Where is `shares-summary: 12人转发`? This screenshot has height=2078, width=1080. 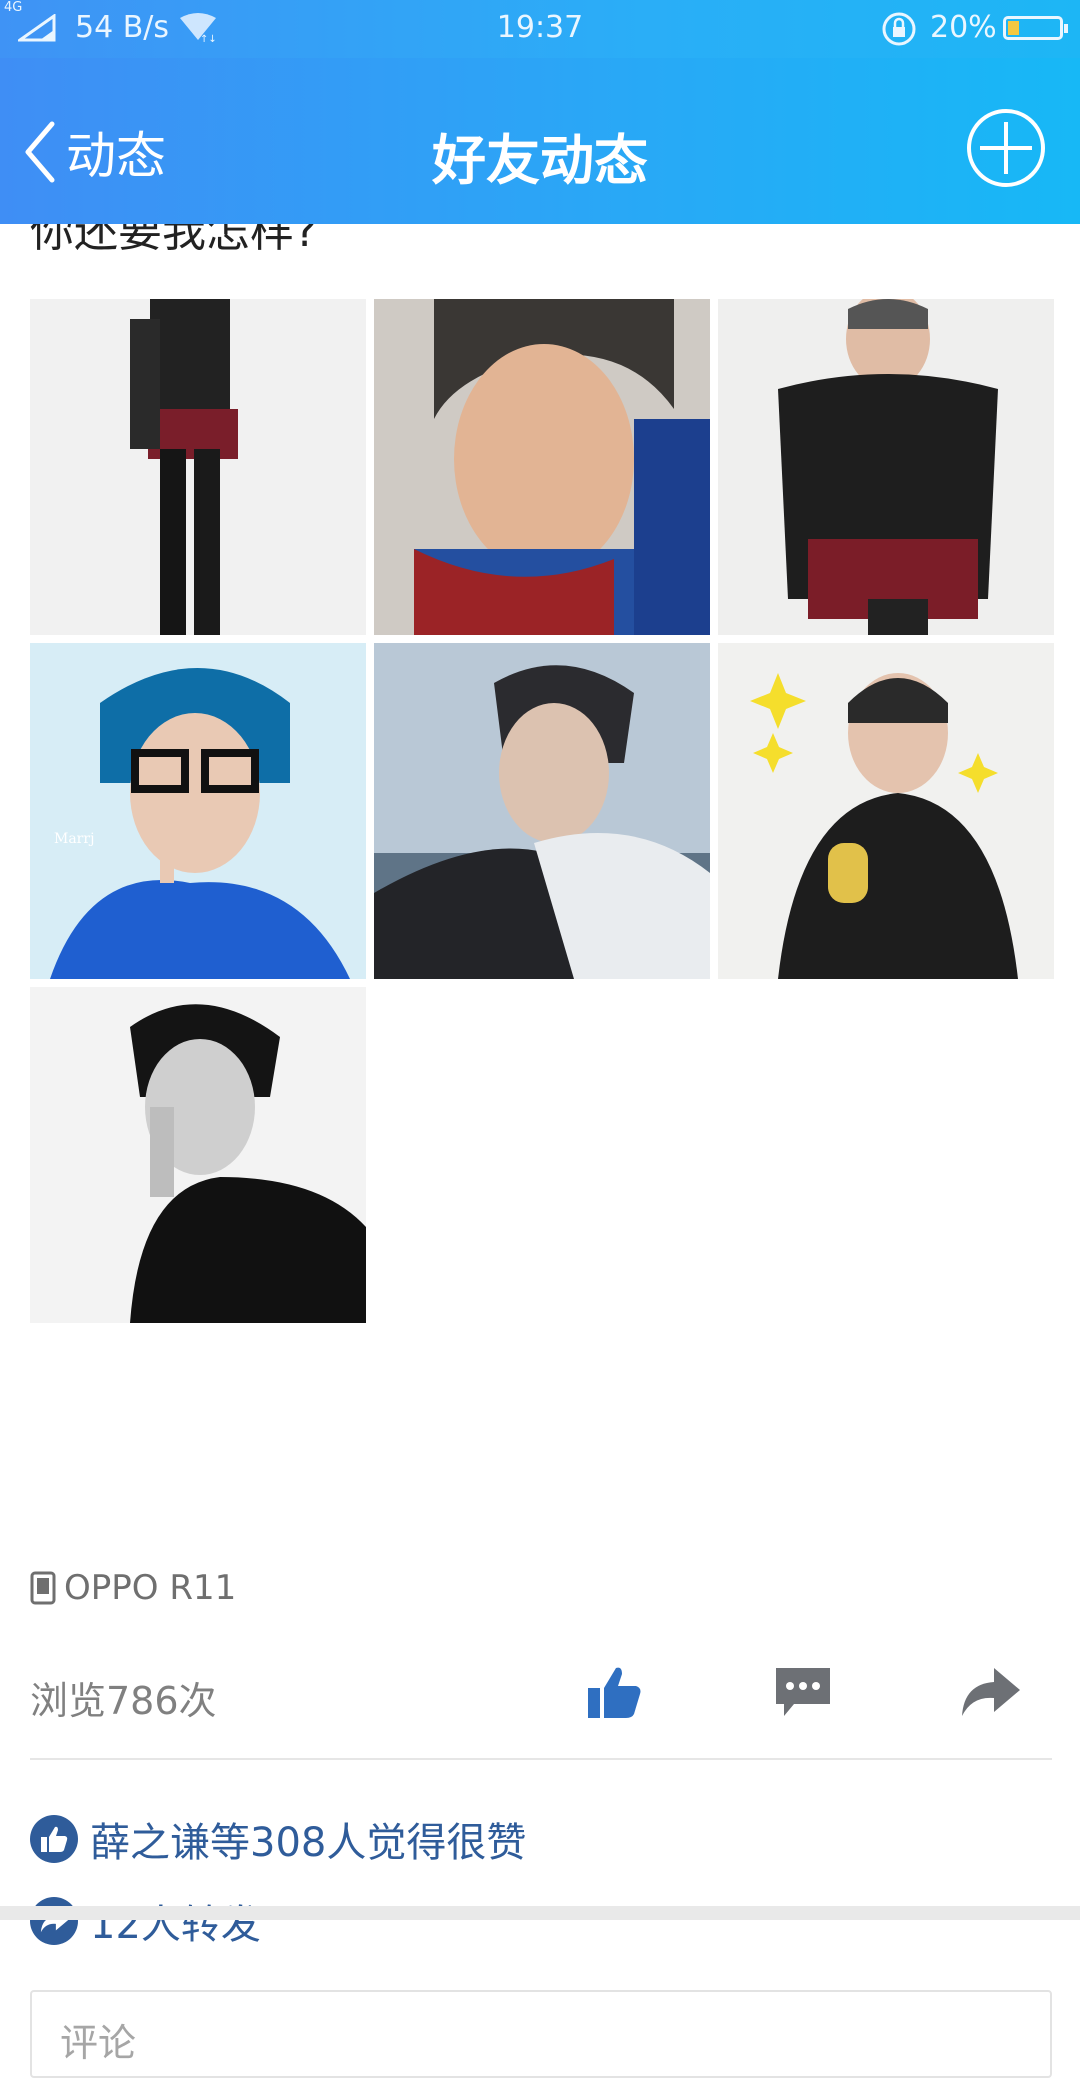 shares-summary: 12人转发 is located at coordinates (145, 1921).